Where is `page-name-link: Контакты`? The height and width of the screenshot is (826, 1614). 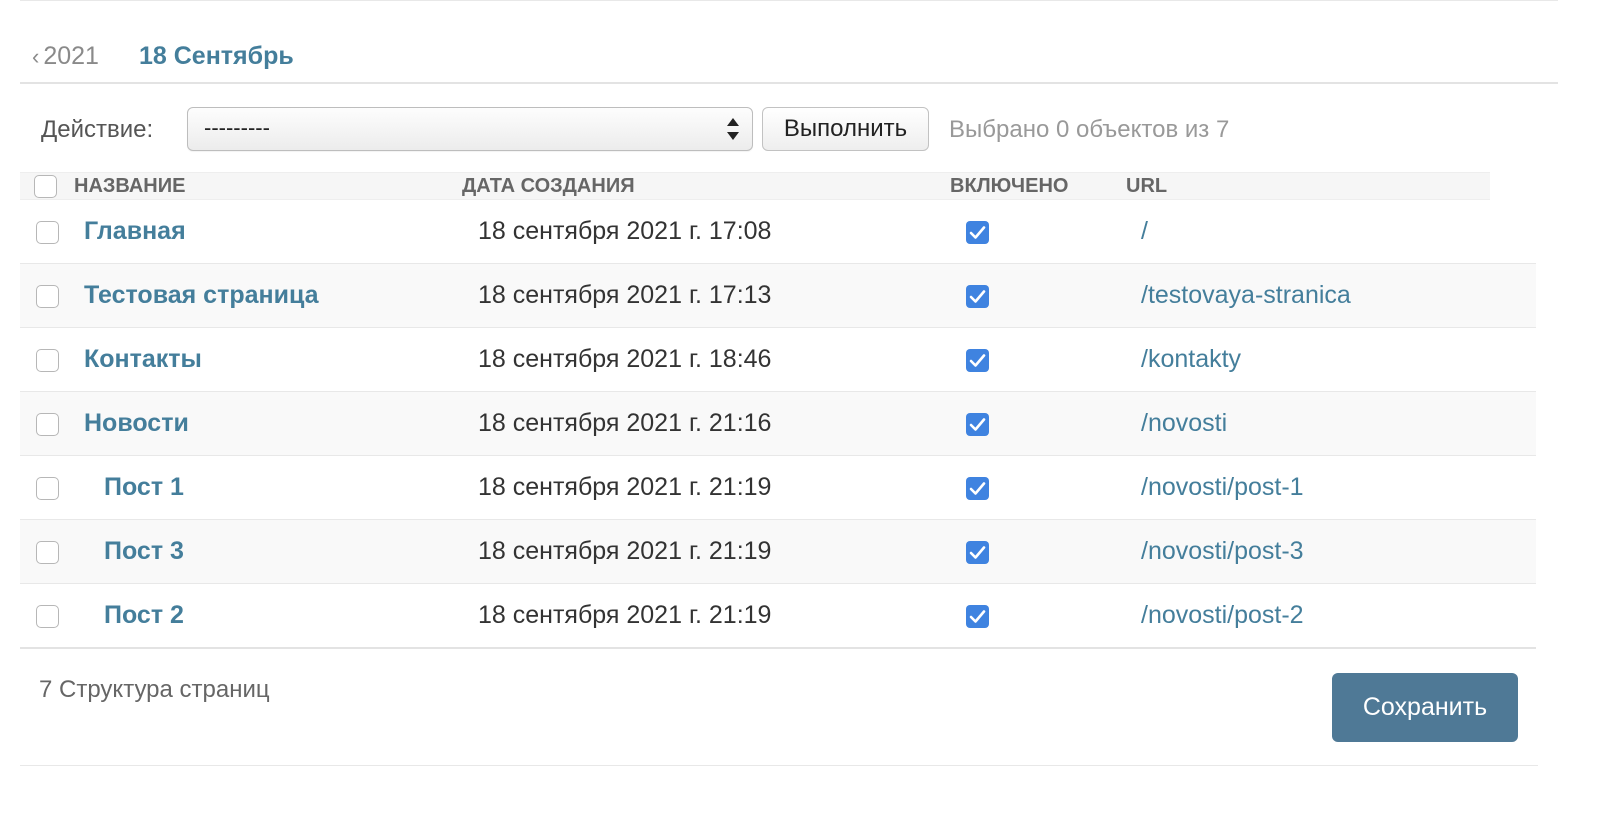 page-name-link: Контакты is located at coordinates (143, 359).